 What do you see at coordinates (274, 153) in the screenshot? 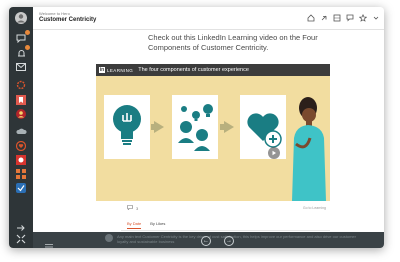
I see `play-button` at bounding box center [274, 153].